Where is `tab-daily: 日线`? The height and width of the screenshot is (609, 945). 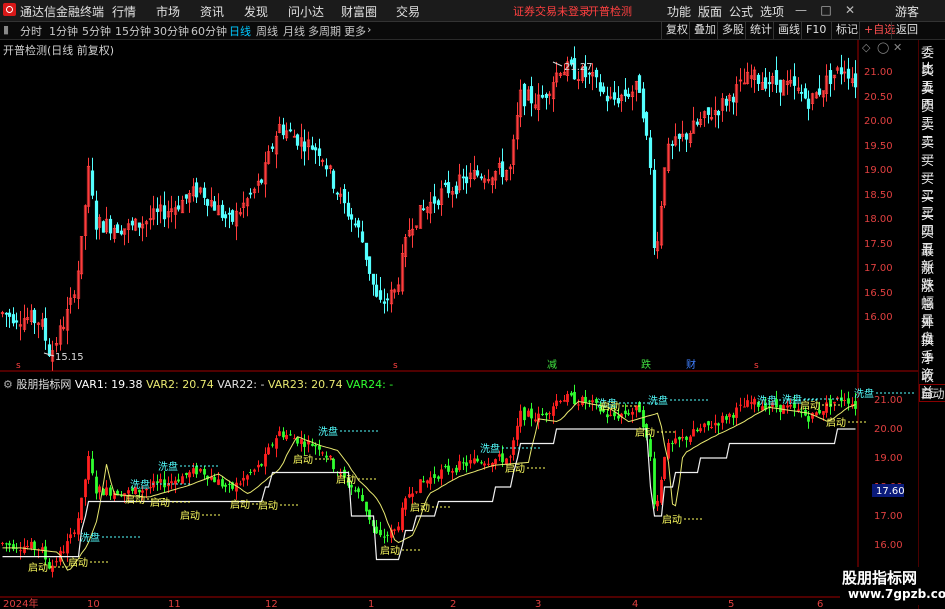 tab-daily: 日线 is located at coordinates (240, 31).